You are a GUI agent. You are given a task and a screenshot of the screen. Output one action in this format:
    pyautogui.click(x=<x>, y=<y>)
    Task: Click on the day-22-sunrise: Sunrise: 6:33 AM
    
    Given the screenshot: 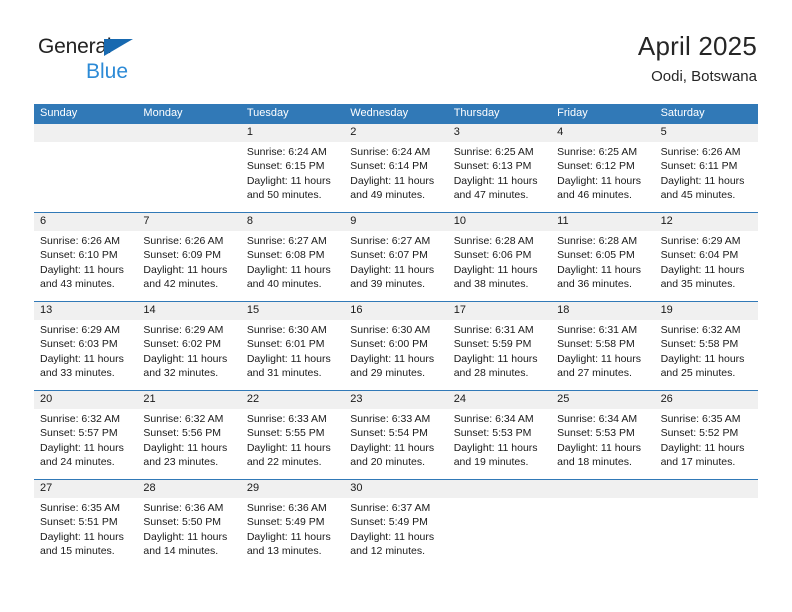 What is the action you would take?
    pyautogui.click(x=286, y=419)
    